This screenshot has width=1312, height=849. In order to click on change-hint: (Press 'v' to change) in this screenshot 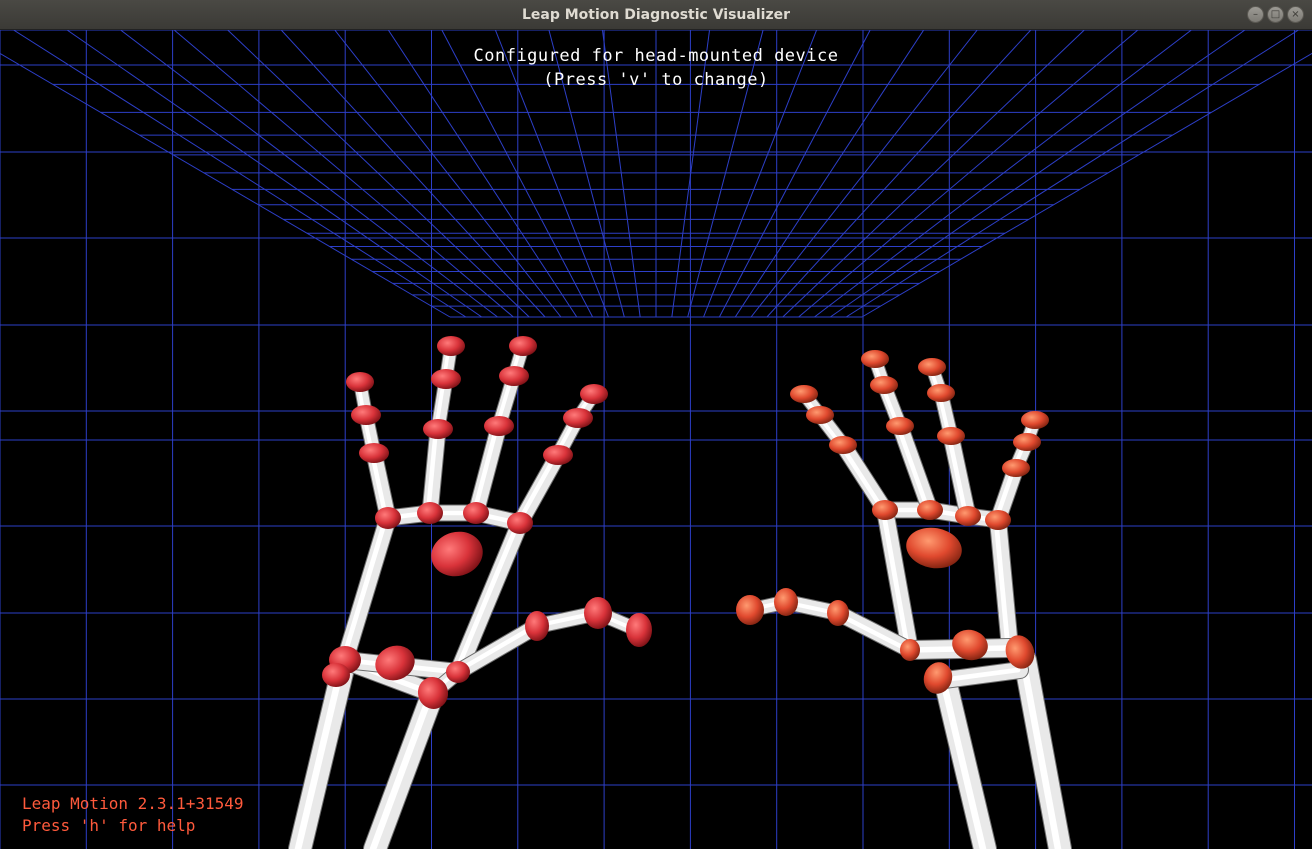, I will do `click(656, 80)`.